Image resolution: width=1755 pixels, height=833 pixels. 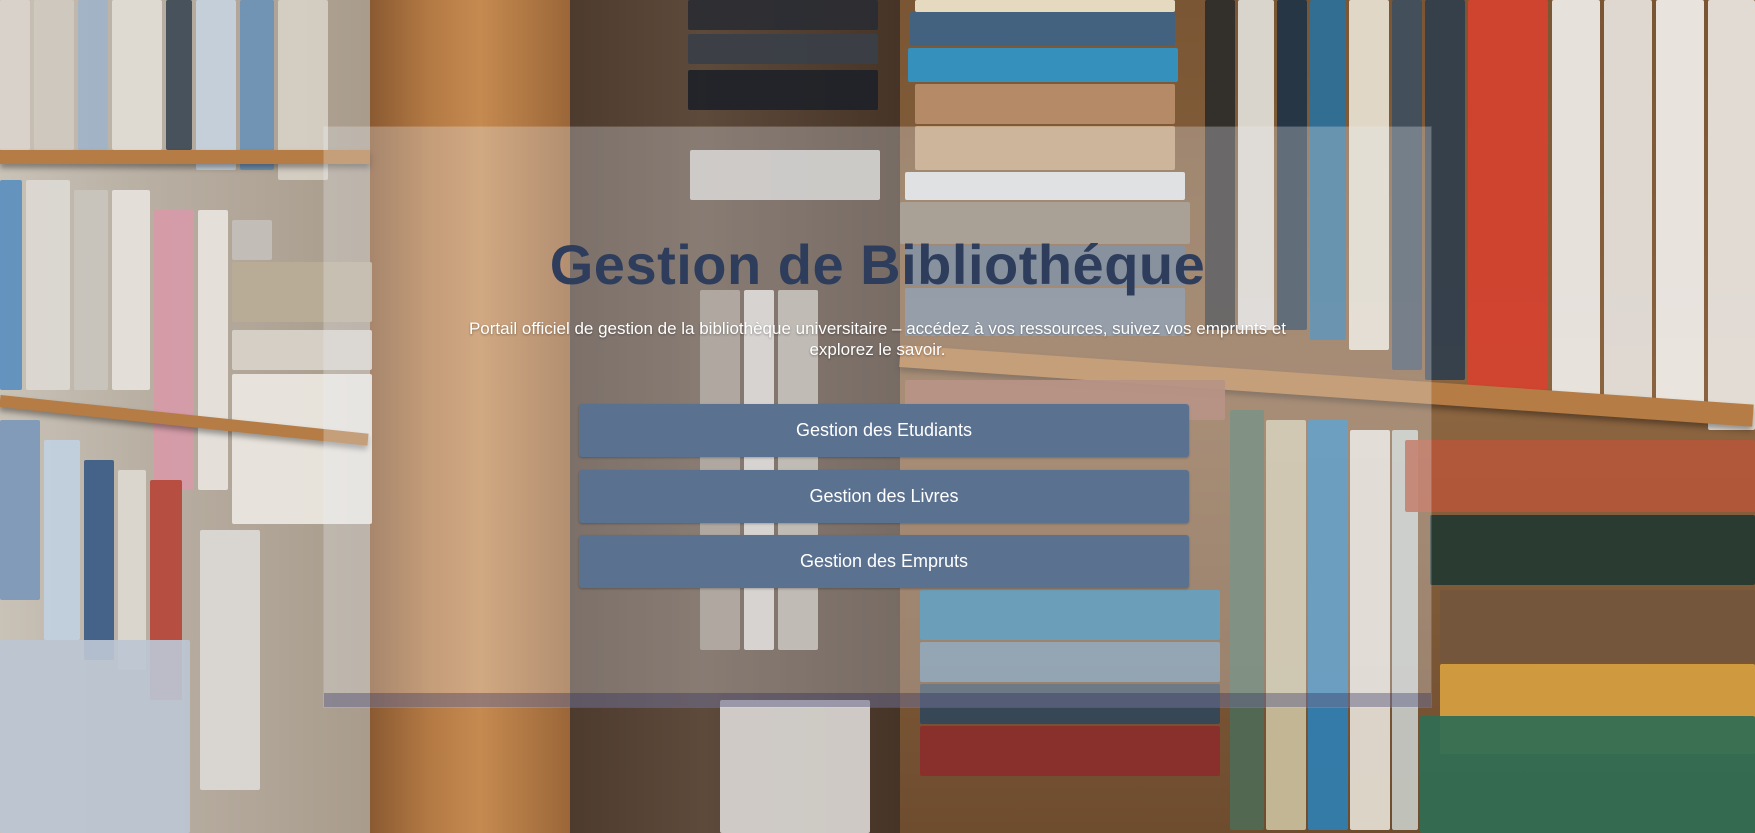 I want to click on manage-students-button: Gestion des Etudiants, so click(x=884, y=430).